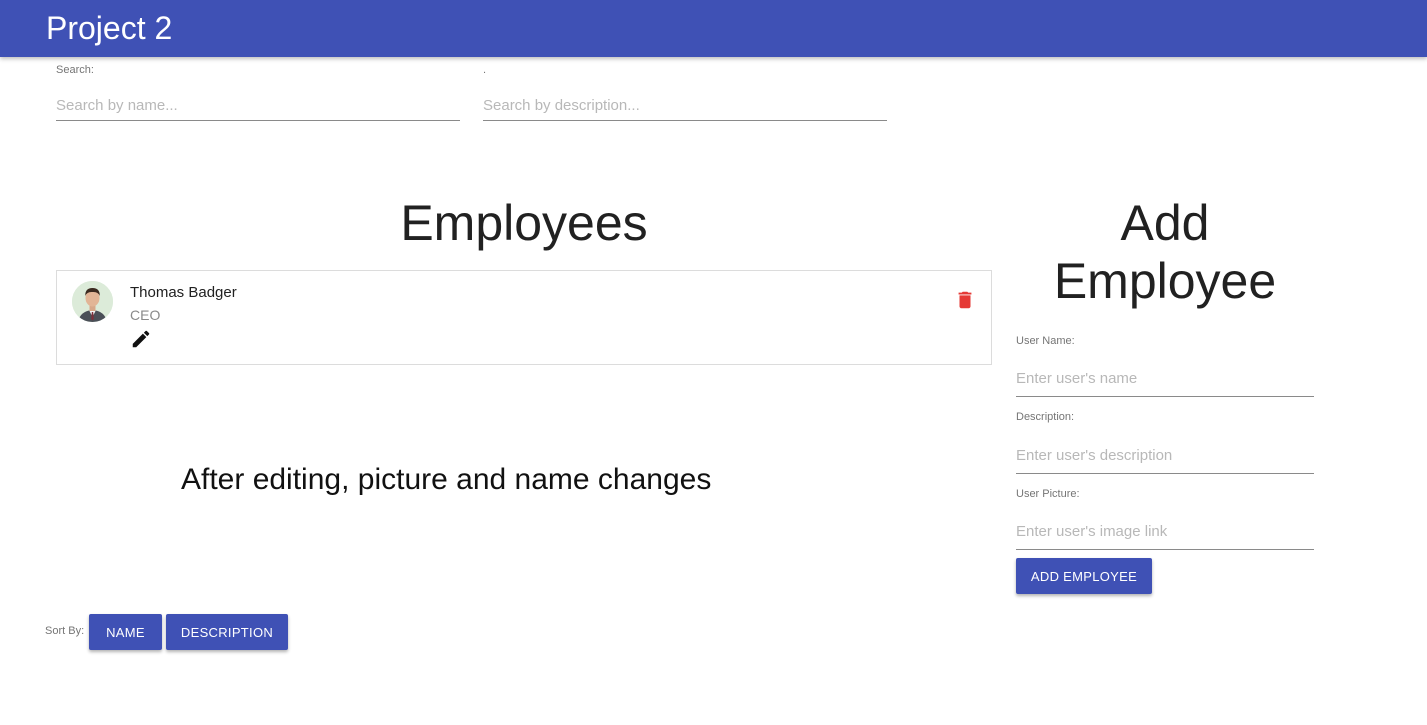  What do you see at coordinates (109, 28) in the screenshot?
I see `app-title: Project 2` at bounding box center [109, 28].